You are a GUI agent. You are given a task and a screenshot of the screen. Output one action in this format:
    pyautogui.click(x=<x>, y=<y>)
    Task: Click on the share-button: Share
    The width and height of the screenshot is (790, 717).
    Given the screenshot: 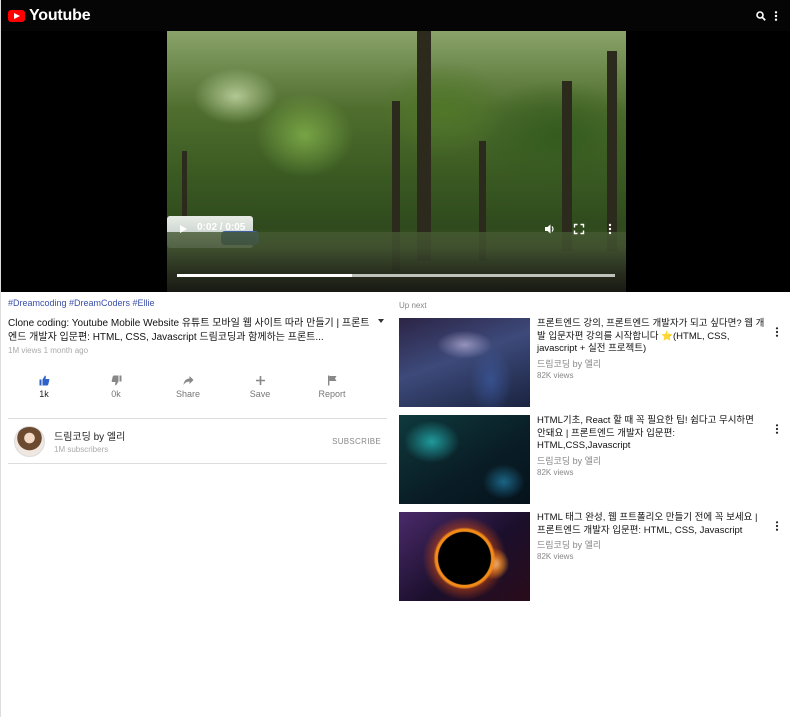 What is the action you would take?
    pyautogui.click(x=188, y=391)
    